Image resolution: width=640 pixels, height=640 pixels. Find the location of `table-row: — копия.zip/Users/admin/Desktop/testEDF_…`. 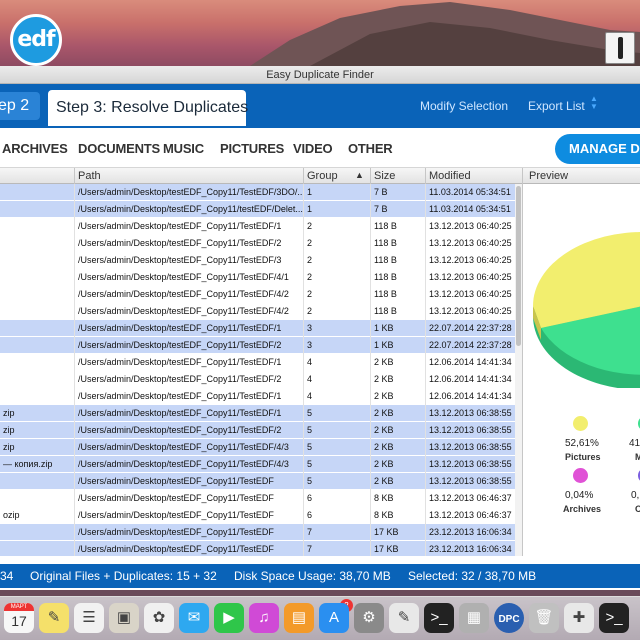

table-row: — копия.zip/Users/admin/Desktop/testEDF_… is located at coordinates (258, 464).